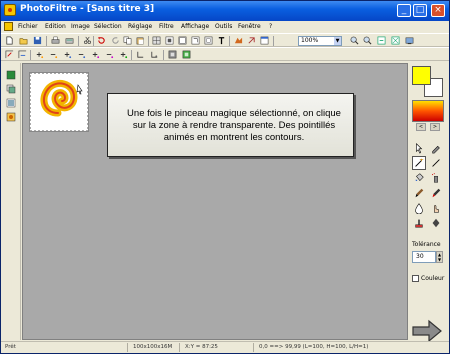 Image resolution: width=450 pixels, height=354 pixels. Describe the element at coordinates (420, 10) in the screenshot. I see `maximize-button: □` at that location.